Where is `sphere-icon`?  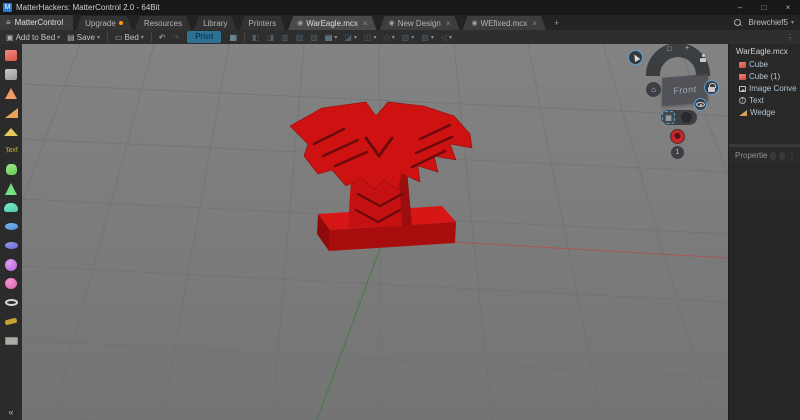
sphere-icon is located at coordinates (11, 264).